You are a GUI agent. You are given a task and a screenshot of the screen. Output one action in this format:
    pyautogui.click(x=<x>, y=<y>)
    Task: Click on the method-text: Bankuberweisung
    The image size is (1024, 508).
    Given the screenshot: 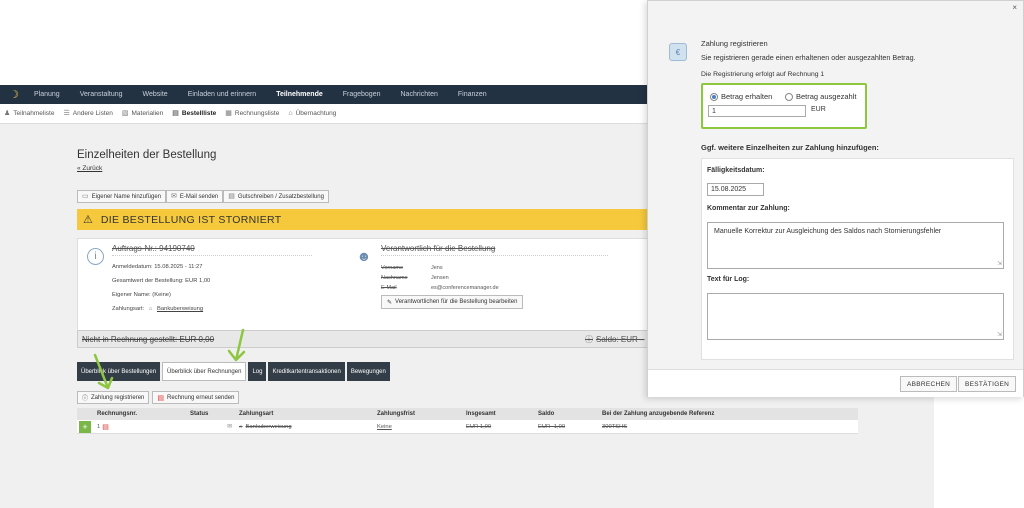 What is the action you would take?
    pyautogui.click(x=268, y=426)
    